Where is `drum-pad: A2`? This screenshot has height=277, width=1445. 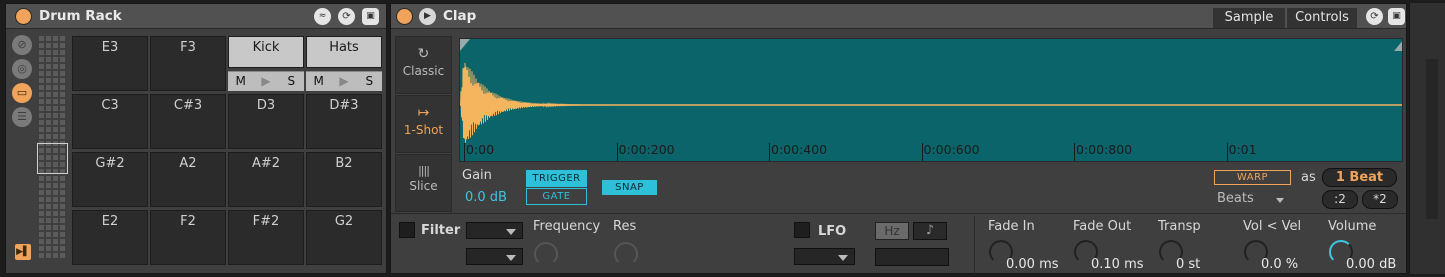
drum-pad: A2 is located at coordinates (188, 179).